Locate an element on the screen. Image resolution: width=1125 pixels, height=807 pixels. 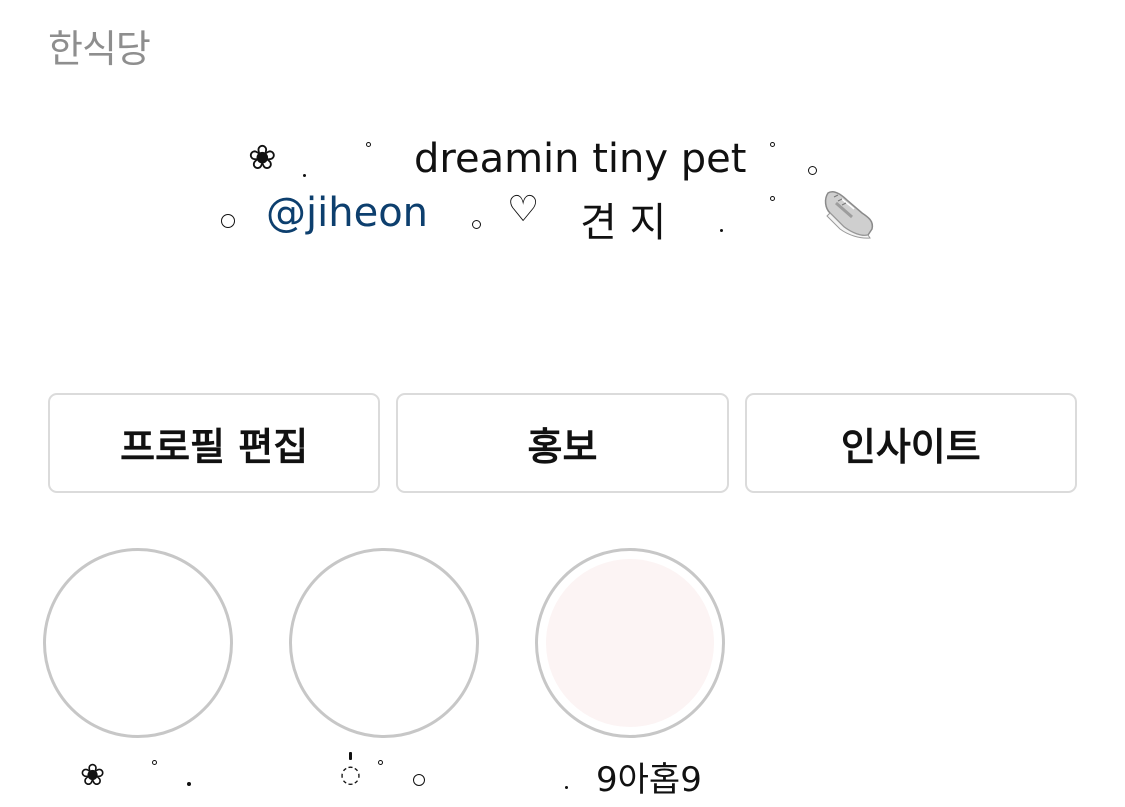
promote-button: 홍보 is located at coordinates (562, 443).